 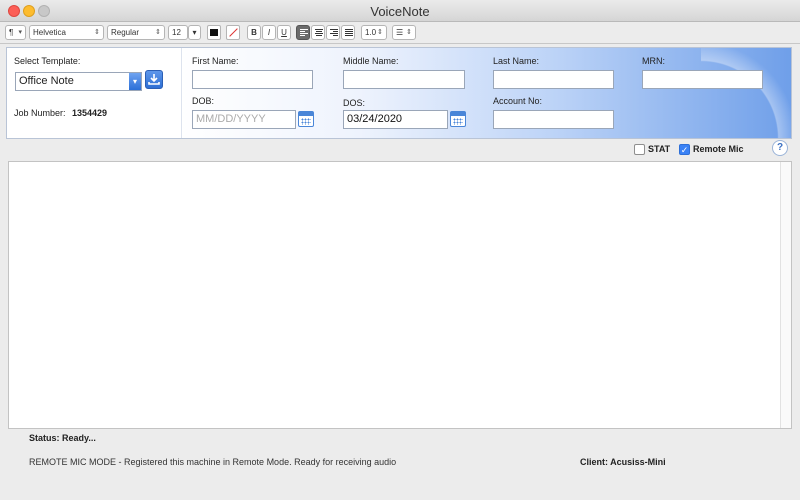 I want to click on no-color-icon, so click(x=233, y=32).